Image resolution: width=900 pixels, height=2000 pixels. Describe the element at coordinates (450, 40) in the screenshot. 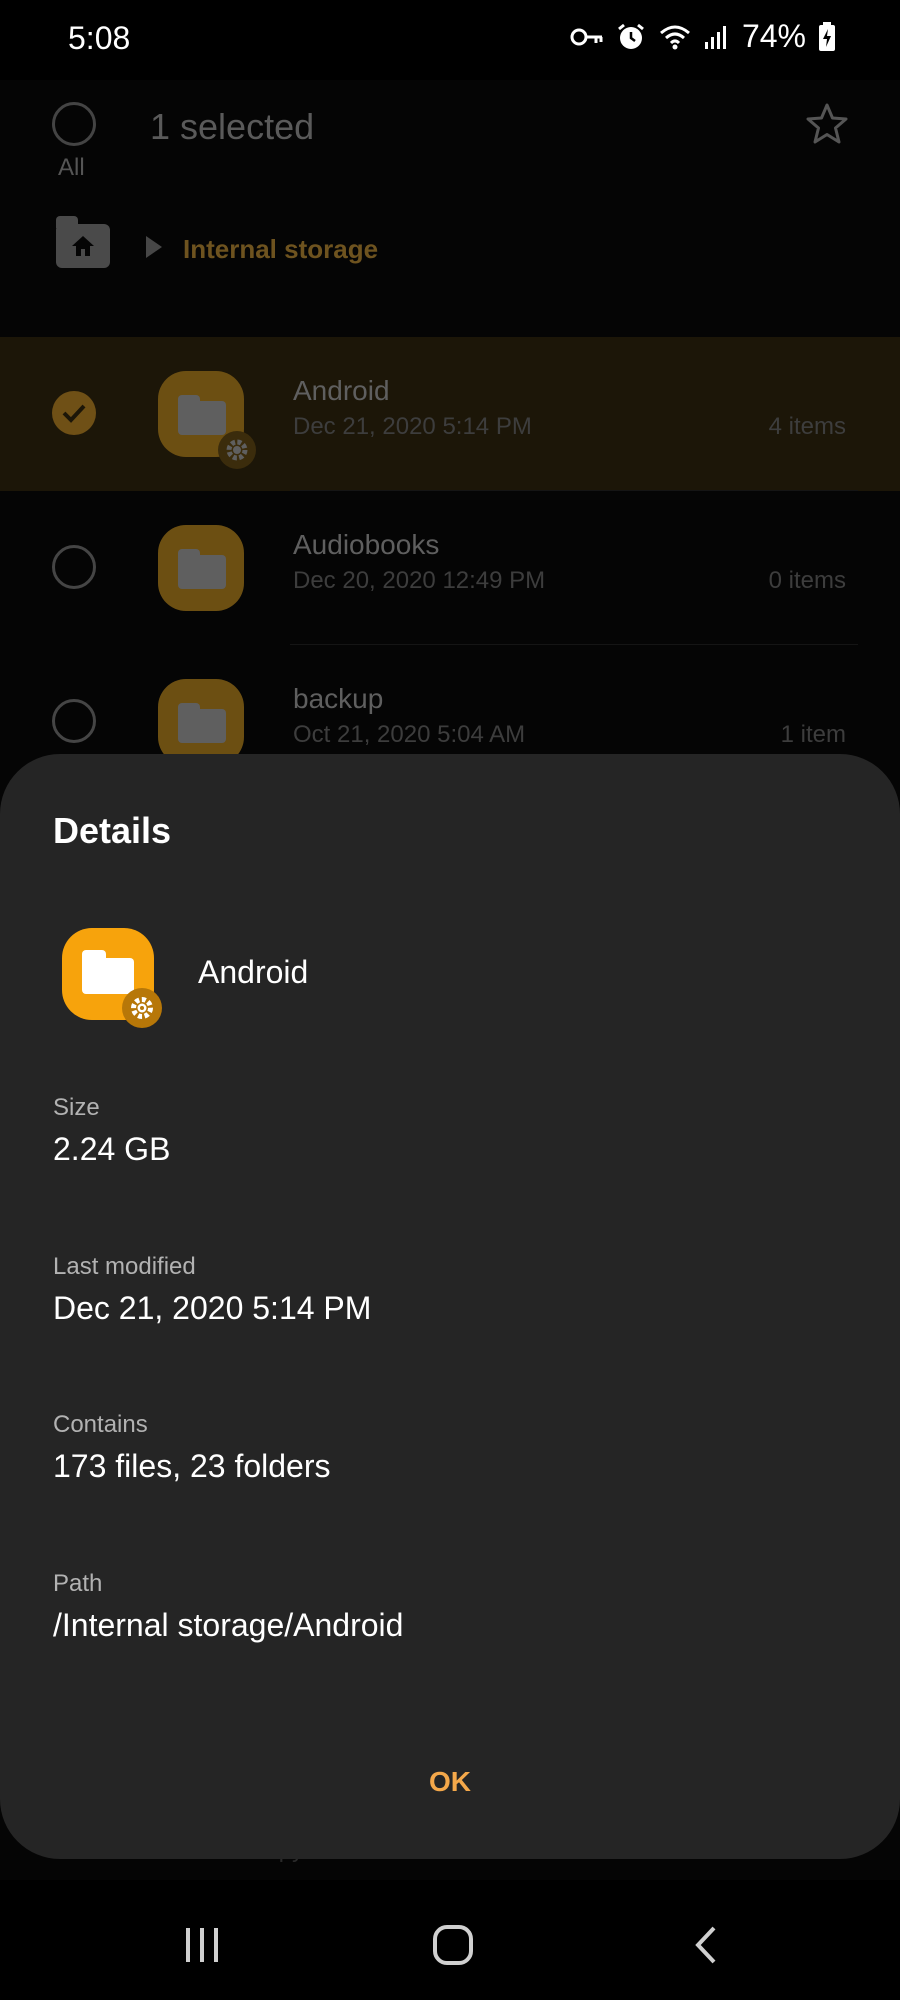

I see `status-bar: 5:08 74%` at that location.